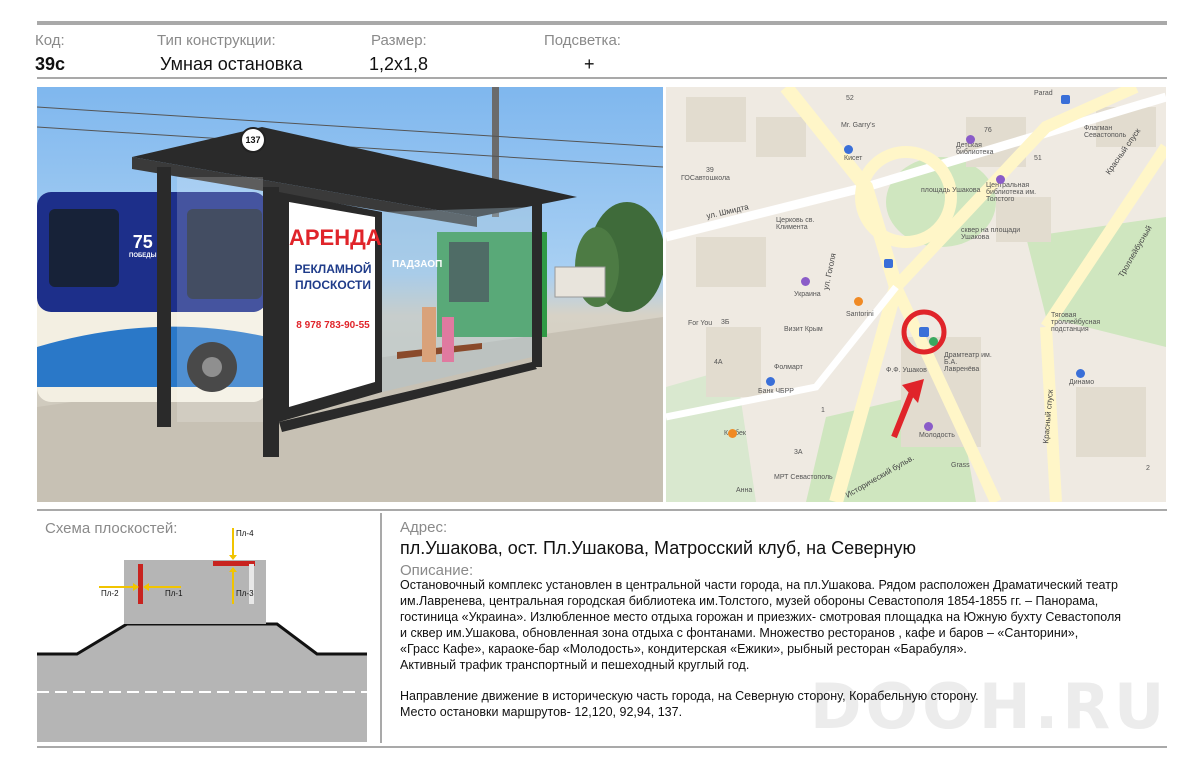 The height and width of the screenshot is (768, 1200). What do you see at coordinates (216, 40) in the screenshot?
I see `type-label: Тип конструкции:` at bounding box center [216, 40].